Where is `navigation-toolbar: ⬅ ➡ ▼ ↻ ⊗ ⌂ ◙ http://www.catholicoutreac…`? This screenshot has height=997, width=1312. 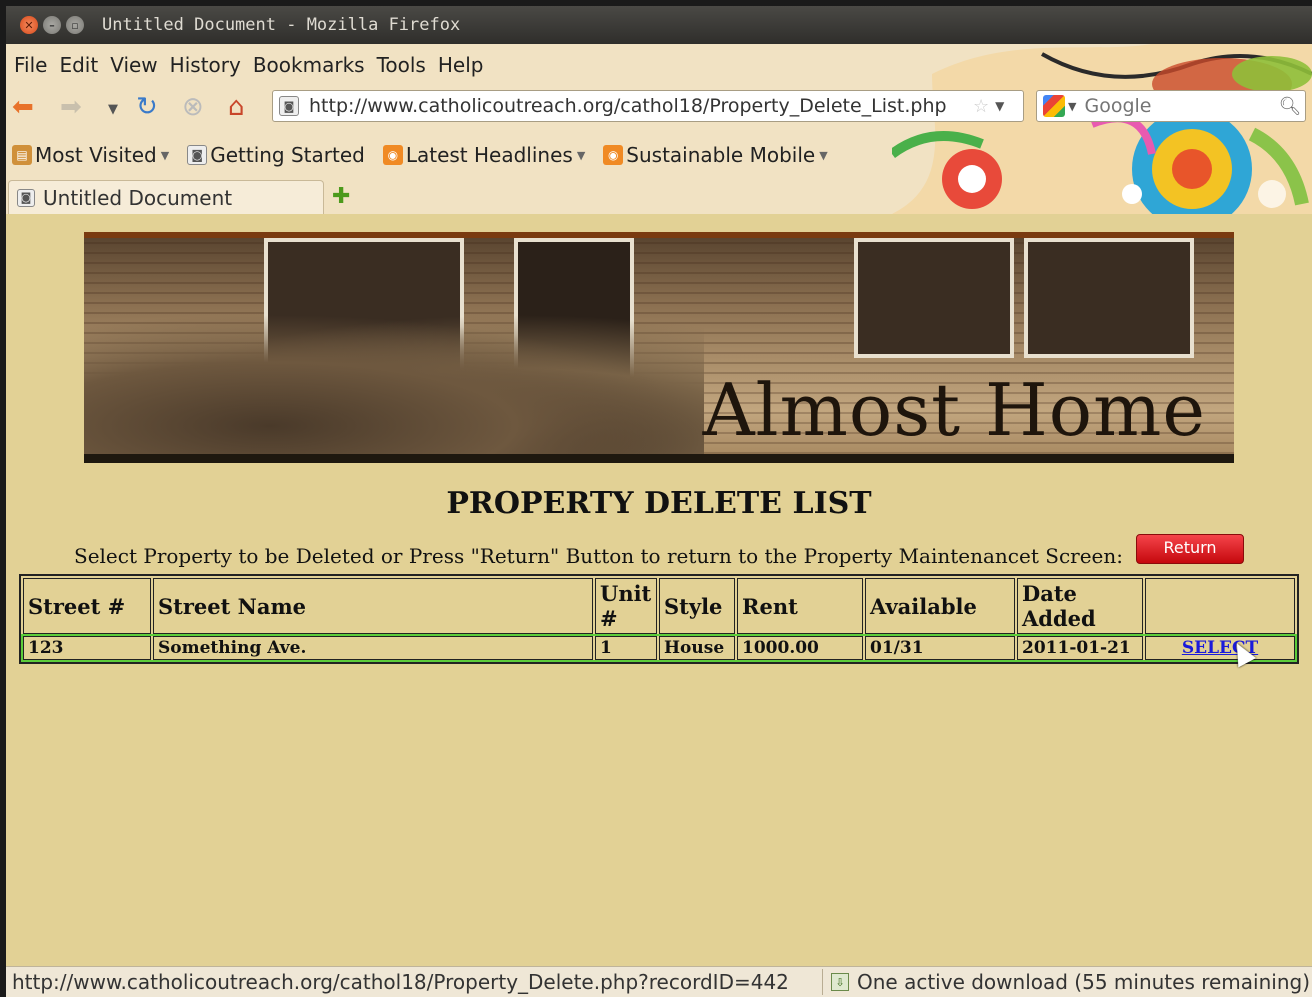
navigation-toolbar: ⬅ ➡ ▼ ↻ ⊗ ⌂ ◙ http://www.catholicoutreac… is located at coordinates (659, 108).